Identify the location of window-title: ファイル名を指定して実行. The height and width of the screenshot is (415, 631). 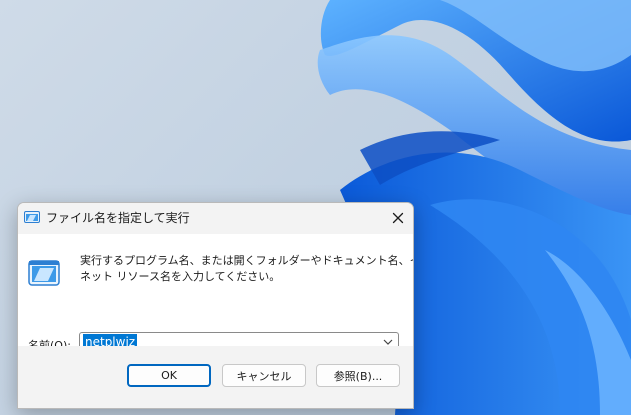
(118, 218).